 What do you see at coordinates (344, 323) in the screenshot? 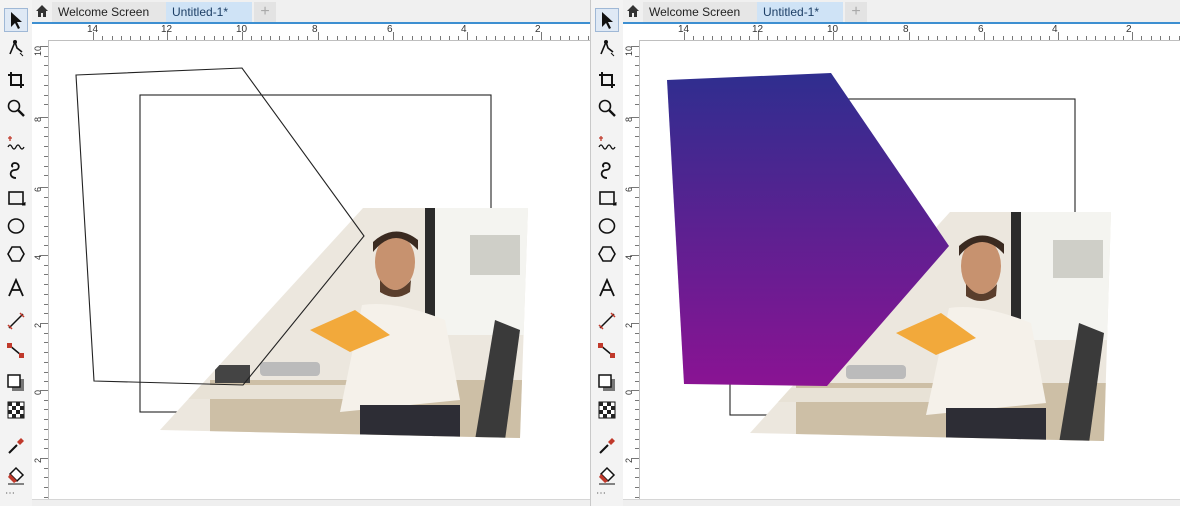
I see `photo-image` at bounding box center [344, 323].